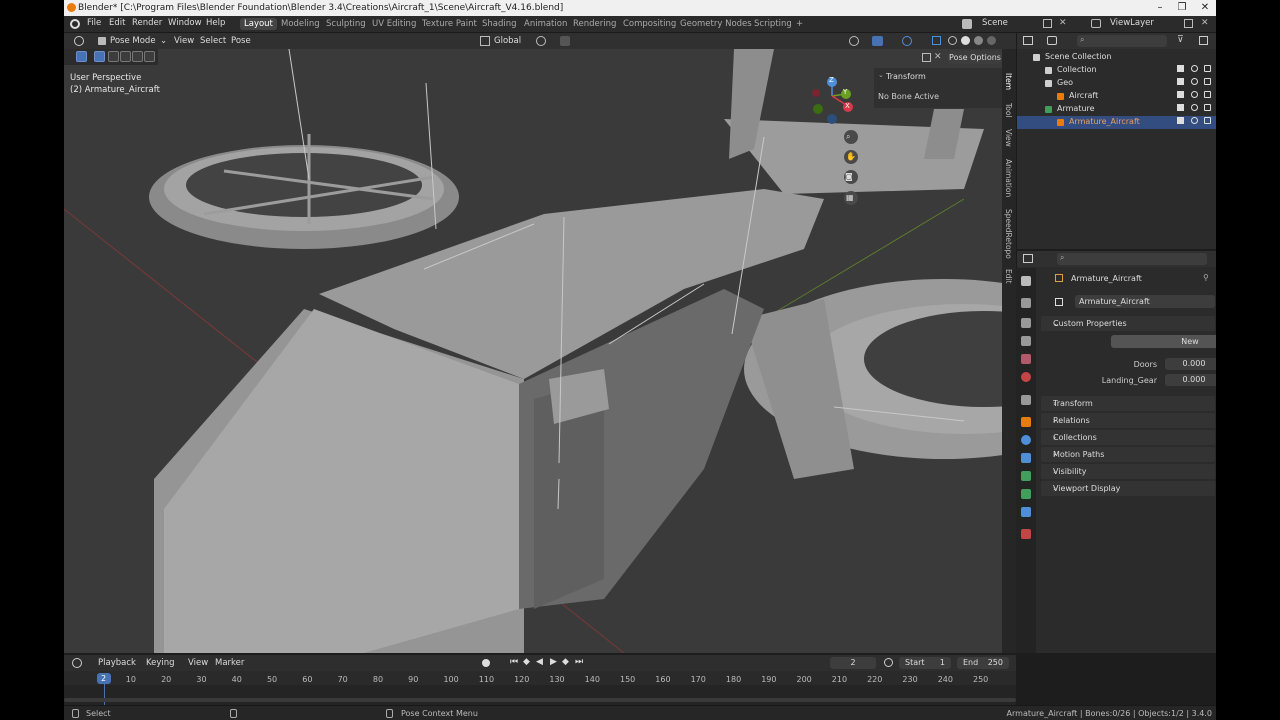  Describe the element at coordinates (539, 662) in the screenshot. I see `play-reverse-icon: ◀` at that location.